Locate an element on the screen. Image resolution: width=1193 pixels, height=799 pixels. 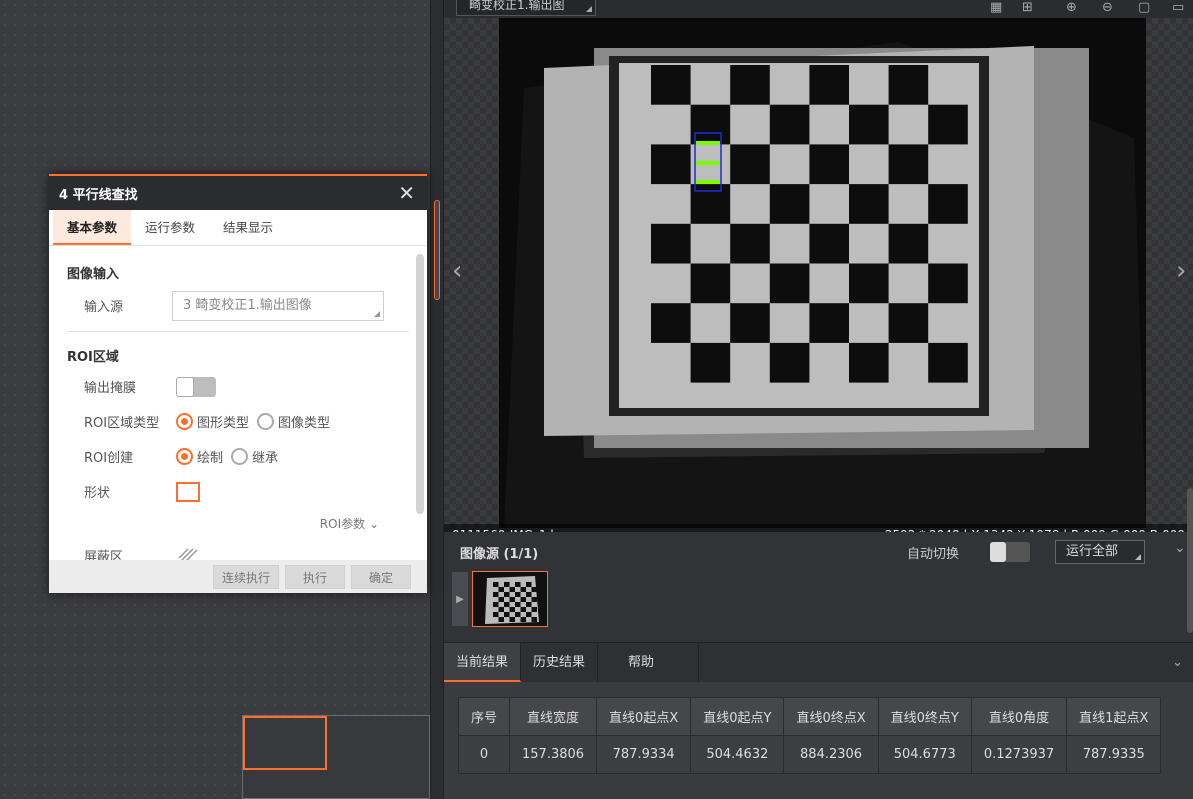
radio-image-type: 图像类型 is located at coordinates (293, 421).